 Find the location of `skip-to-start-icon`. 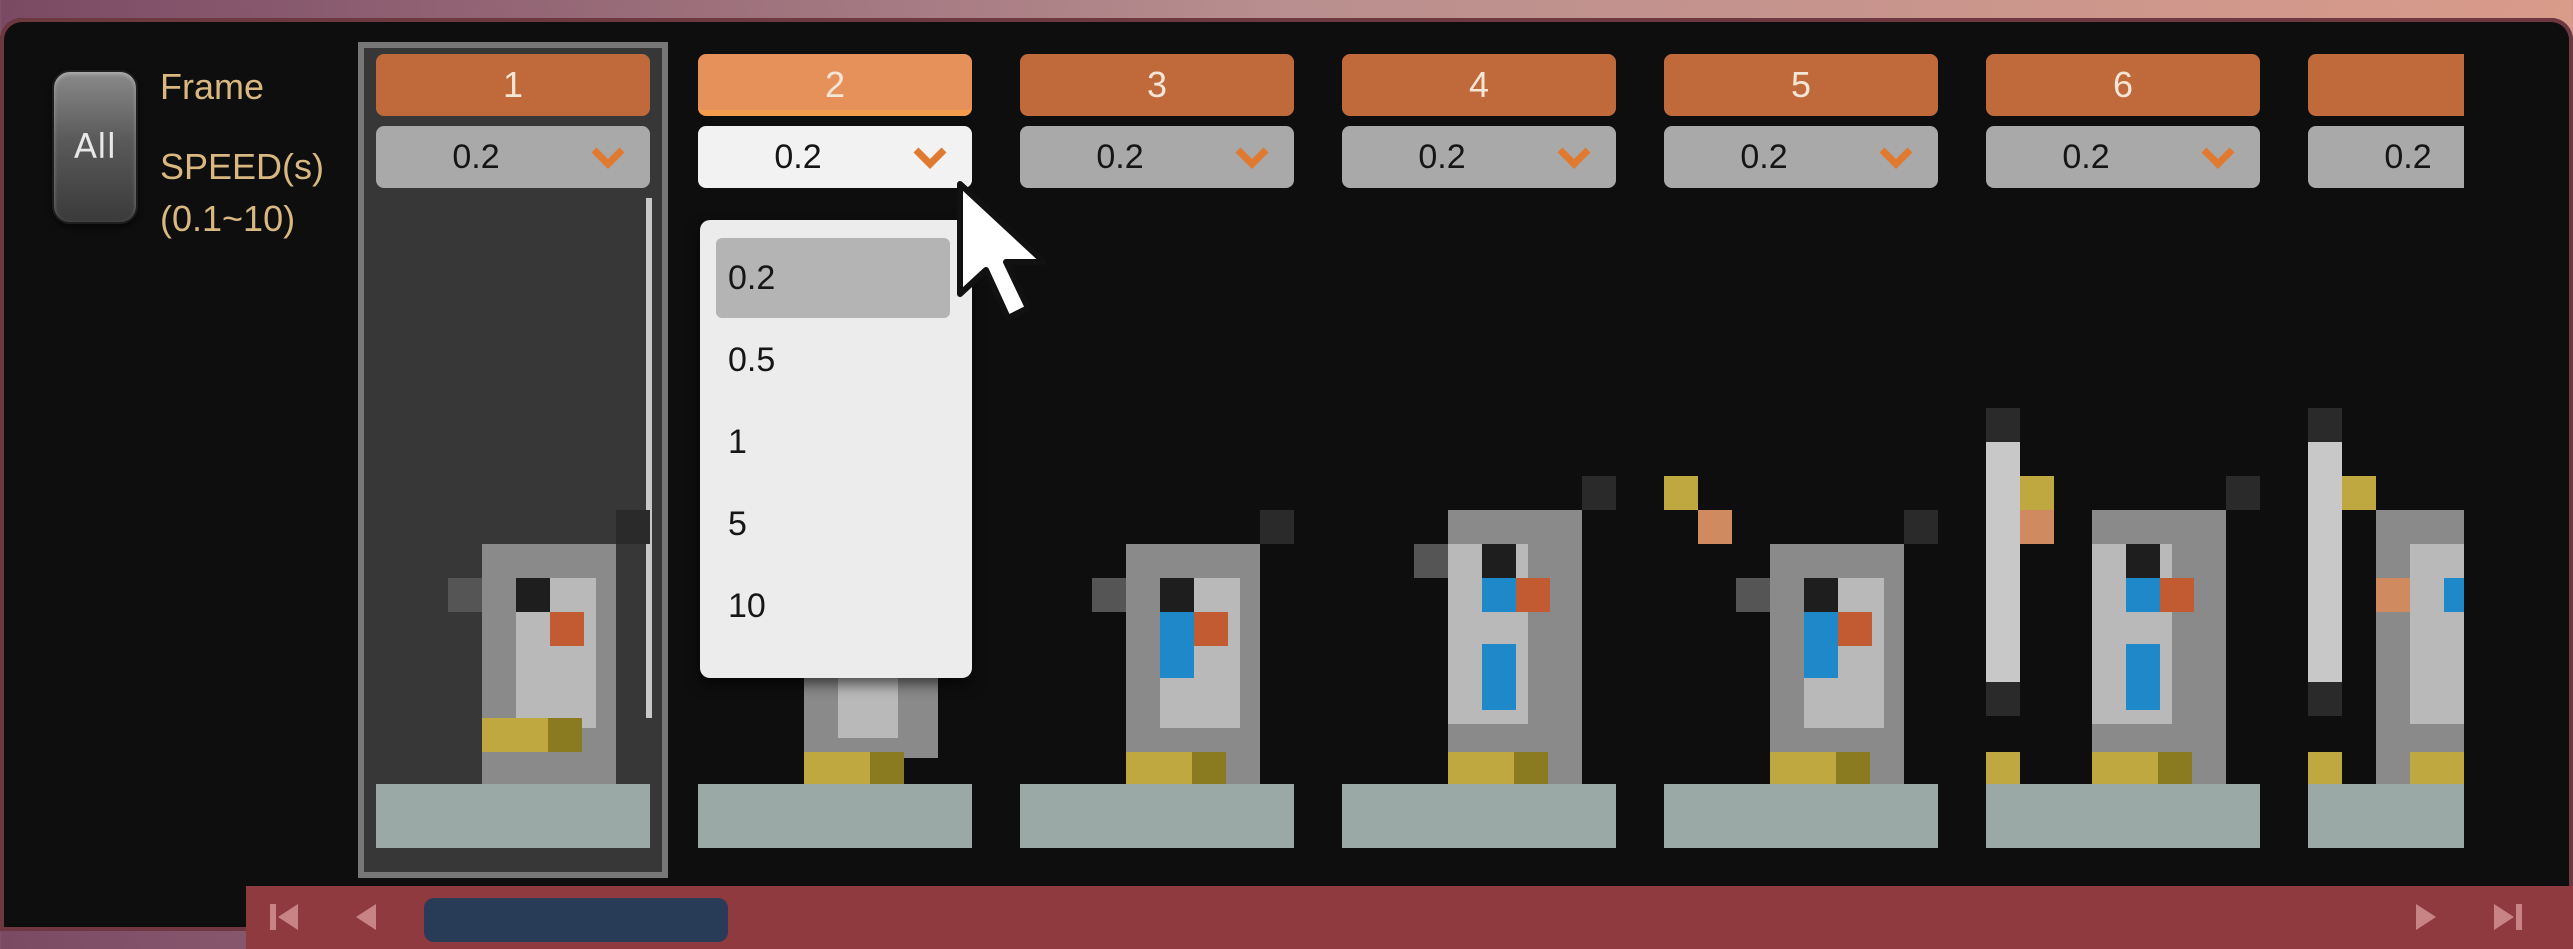

skip-to-start-icon is located at coordinates (286, 917).